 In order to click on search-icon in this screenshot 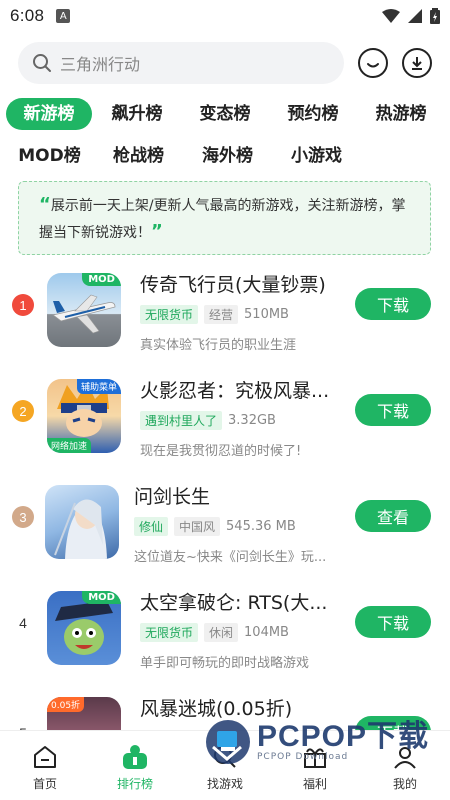, I will do `click(42, 63)`.